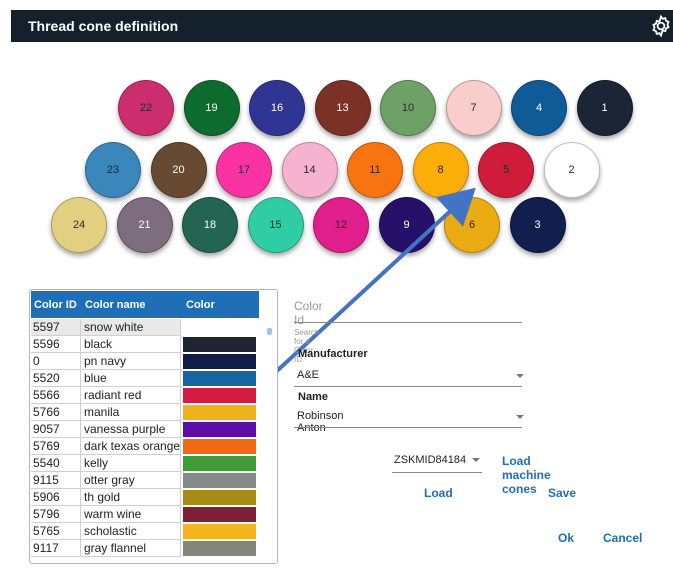 This screenshot has height=576, width=673. Describe the element at coordinates (562, 493) in the screenshot. I see `save-button: Save` at that location.